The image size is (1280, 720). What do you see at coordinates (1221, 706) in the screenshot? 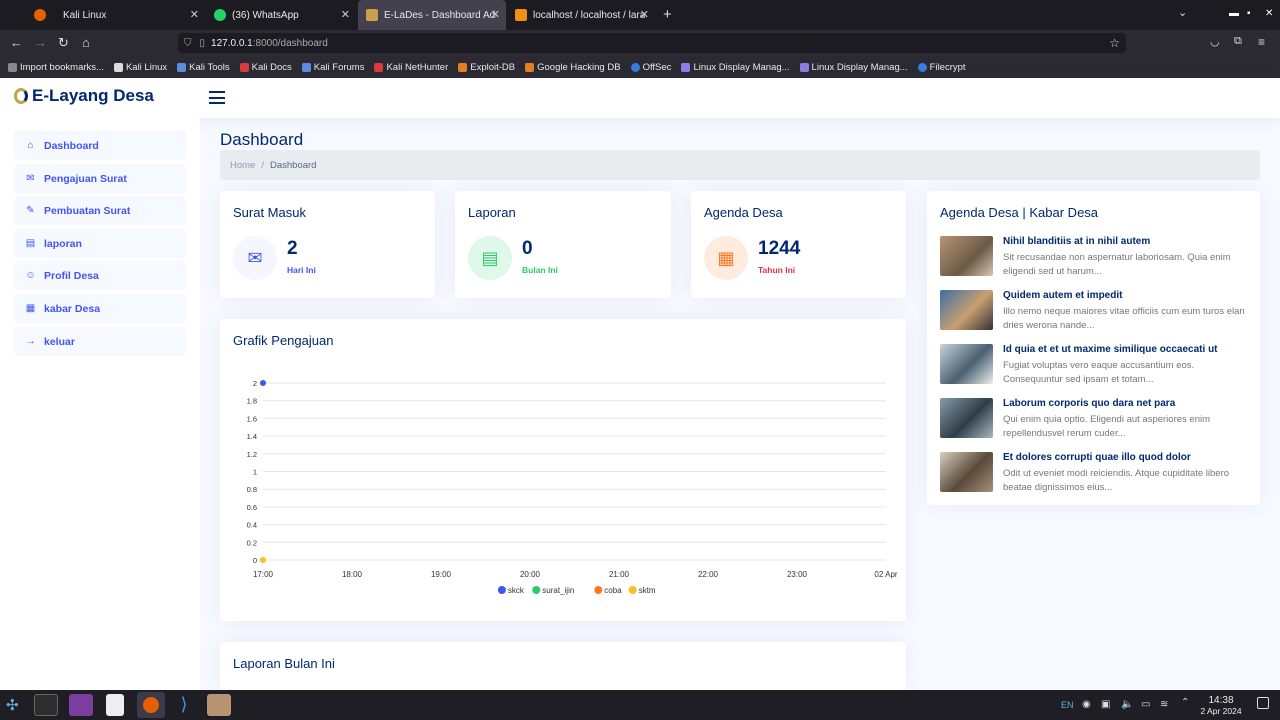
I see `clock: 14:38 2 Apr 2024` at bounding box center [1221, 706].